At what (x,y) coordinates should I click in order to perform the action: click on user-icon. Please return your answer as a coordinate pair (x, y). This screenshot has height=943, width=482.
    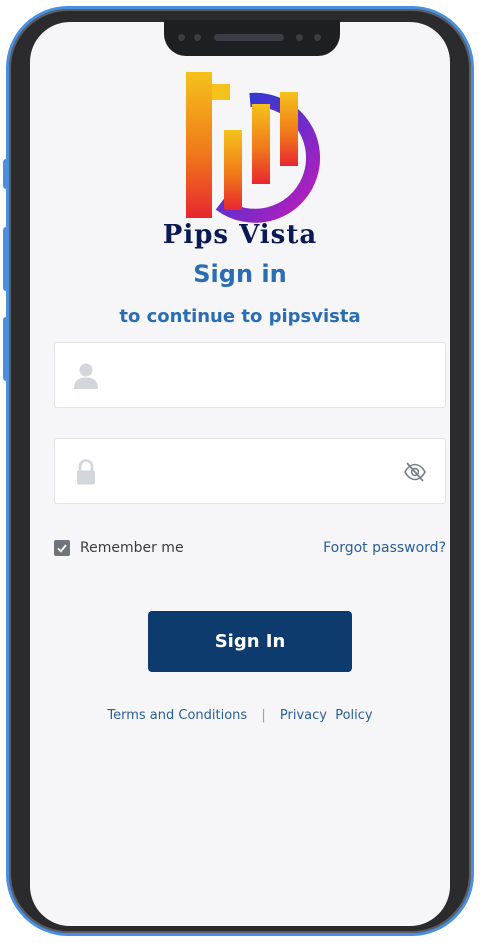
    Looking at the image, I should click on (86, 376).